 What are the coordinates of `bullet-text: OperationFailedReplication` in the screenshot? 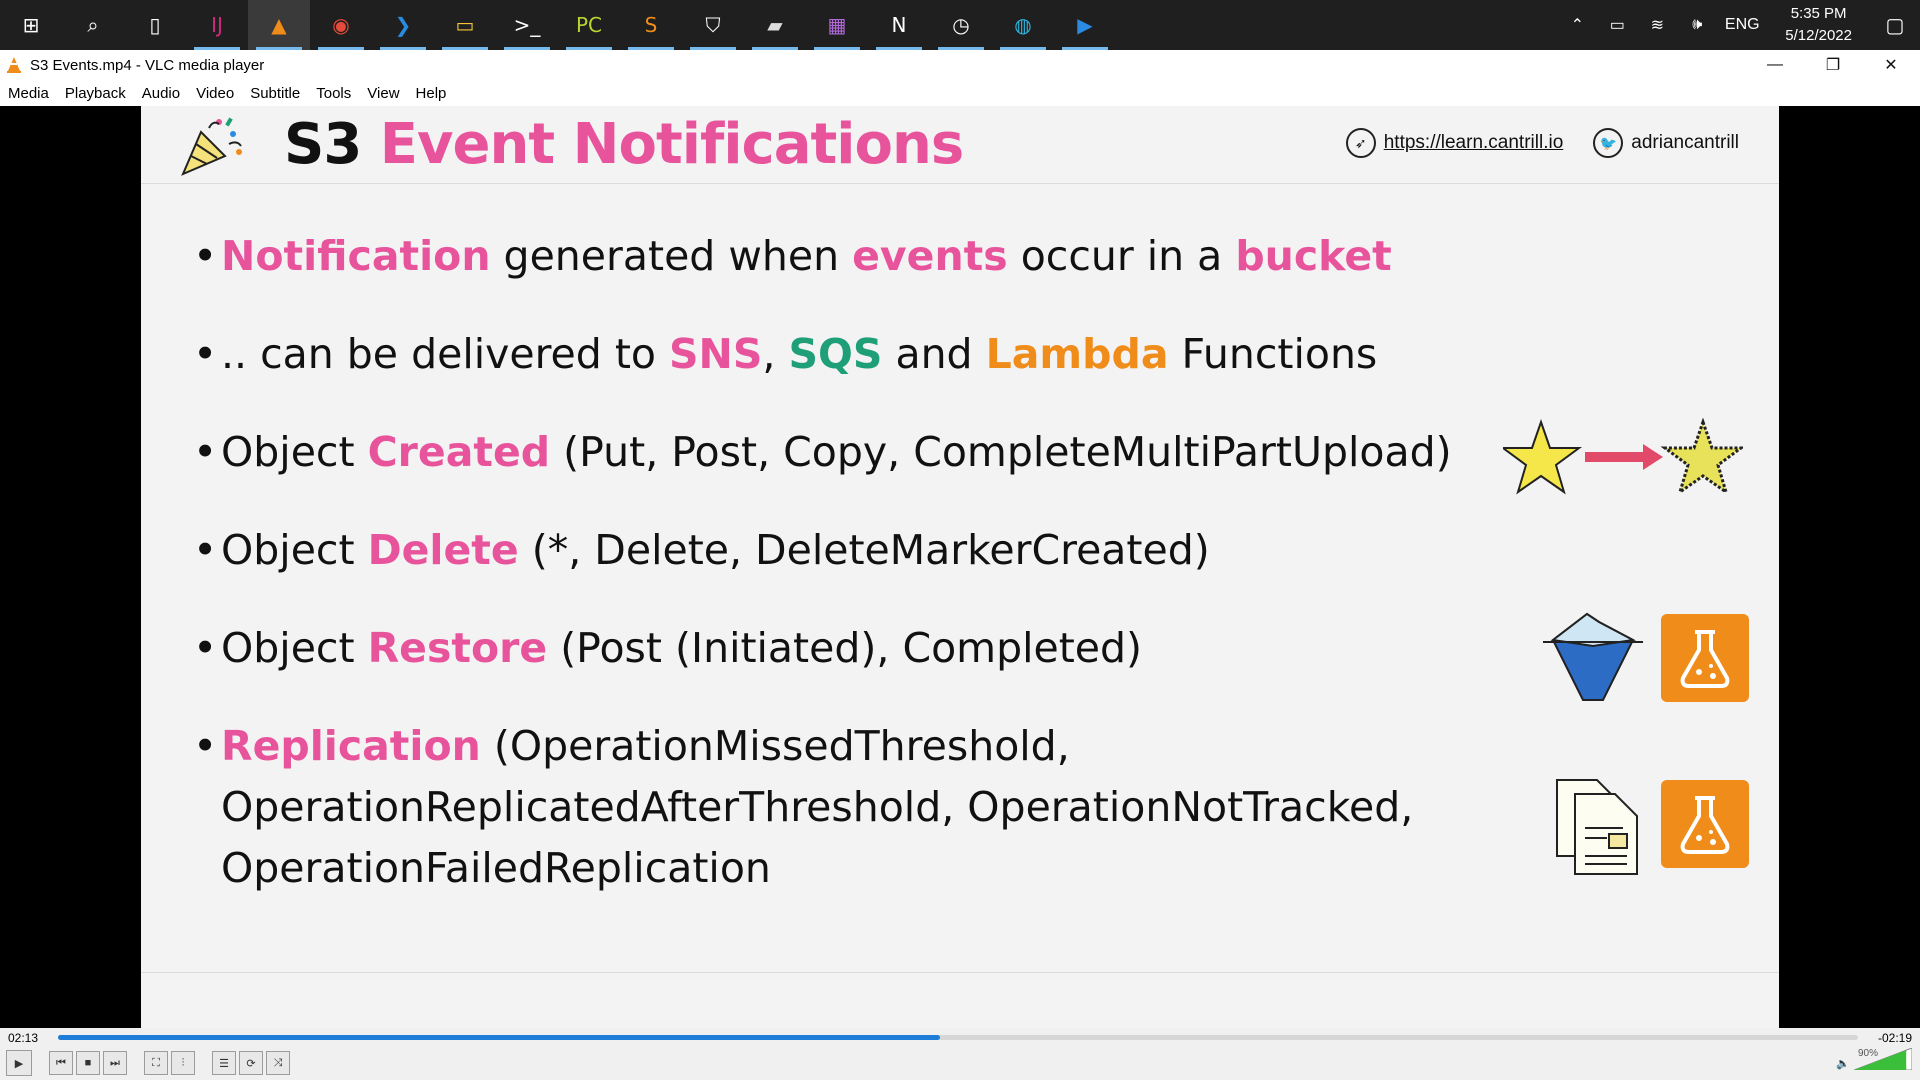 It's located at (496, 868).